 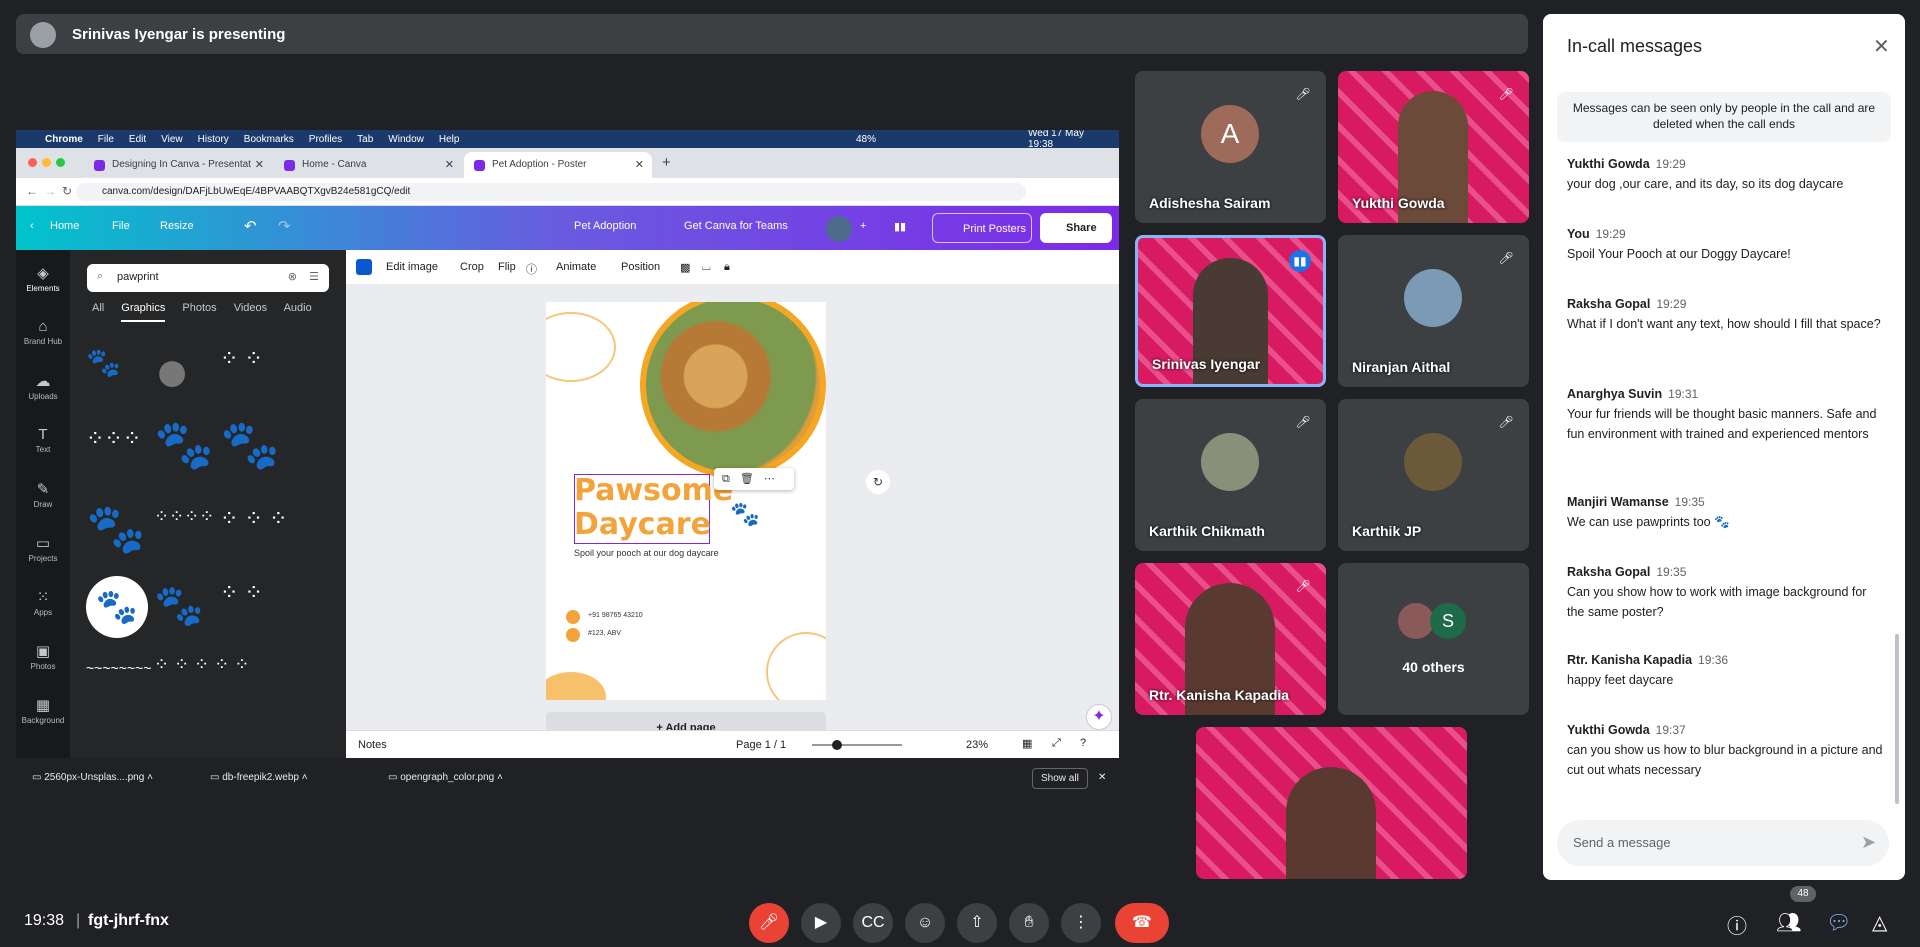 I want to click on zoom-slider-track, so click(x=857, y=745).